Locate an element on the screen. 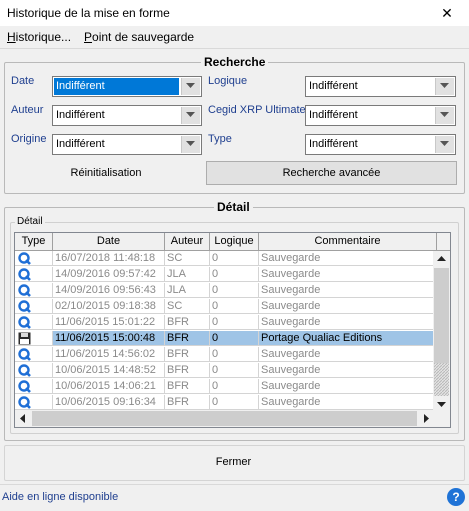  table-row: 11/06/2015 14:56:02 BFR 0 Sauvegarde is located at coordinates (226, 354).